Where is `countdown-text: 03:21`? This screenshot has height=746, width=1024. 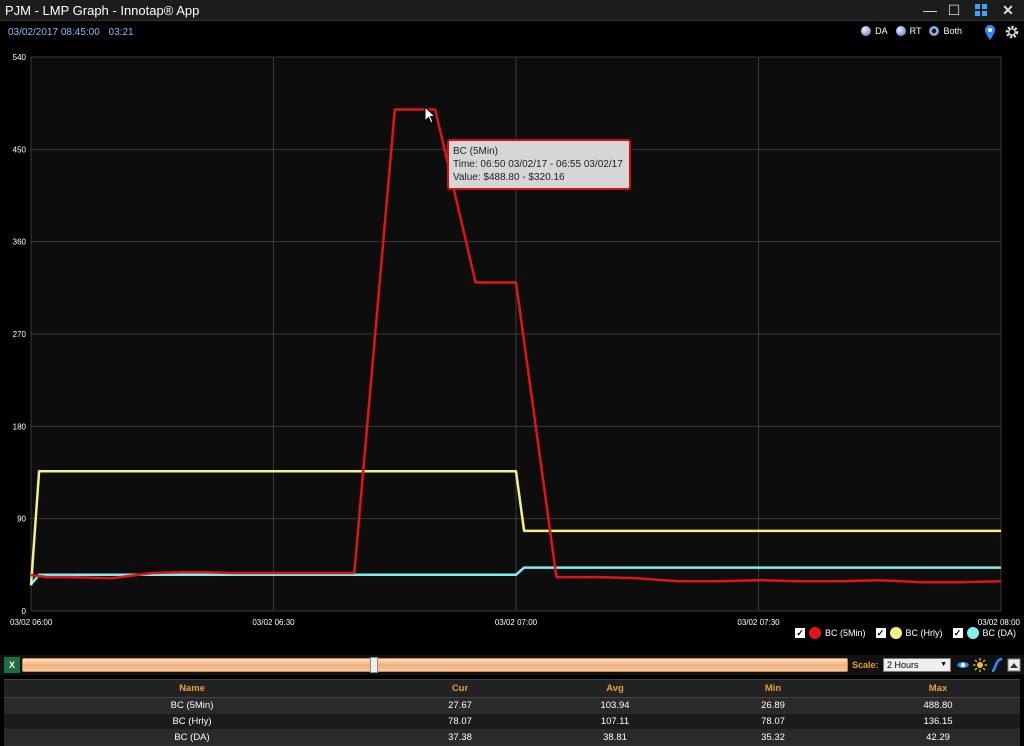
countdown-text: 03:21 is located at coordinates (121, 32).